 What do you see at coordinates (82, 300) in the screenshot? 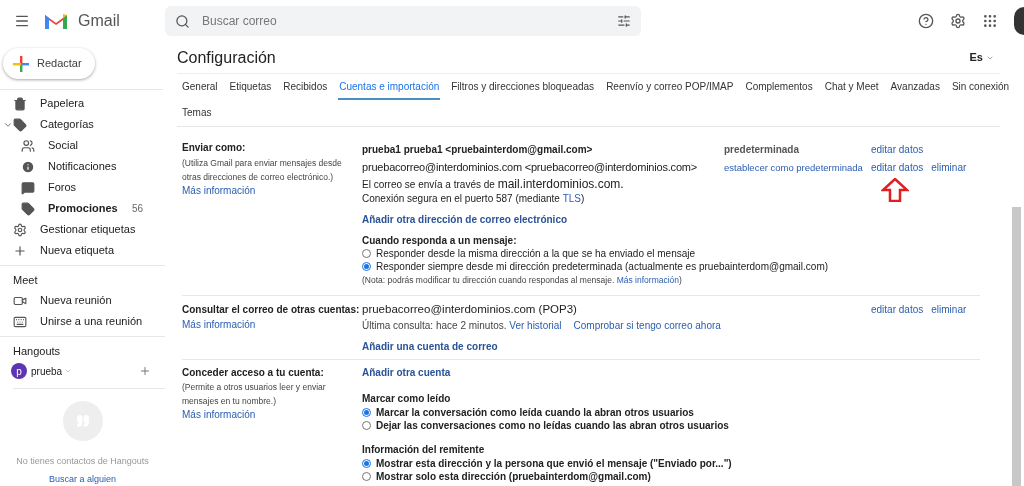
I see `sidebar-item: Nueva reunión` at bounding box center [82, 300].